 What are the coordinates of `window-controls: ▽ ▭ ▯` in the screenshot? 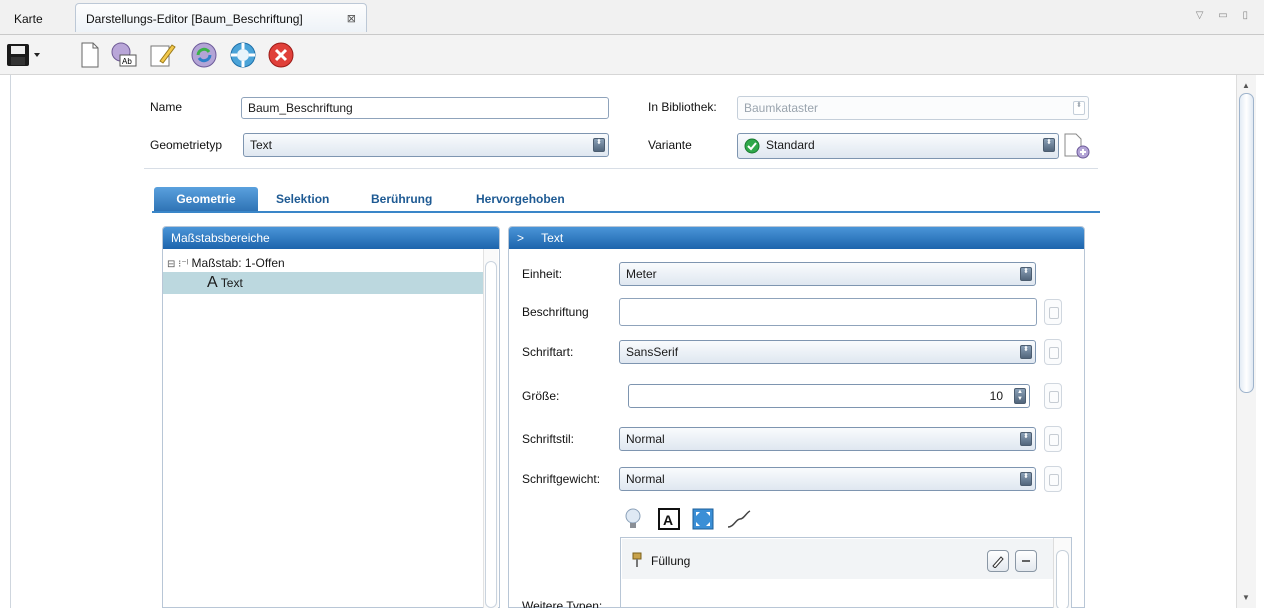 It's located at (1225, 15).